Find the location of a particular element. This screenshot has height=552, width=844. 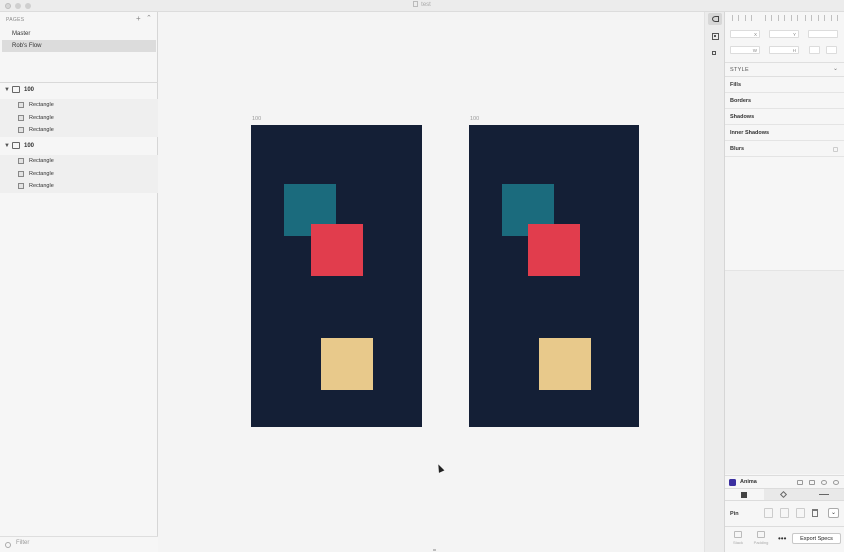

pin-dropdown: ⌄ is located at coordinates (833, 513).